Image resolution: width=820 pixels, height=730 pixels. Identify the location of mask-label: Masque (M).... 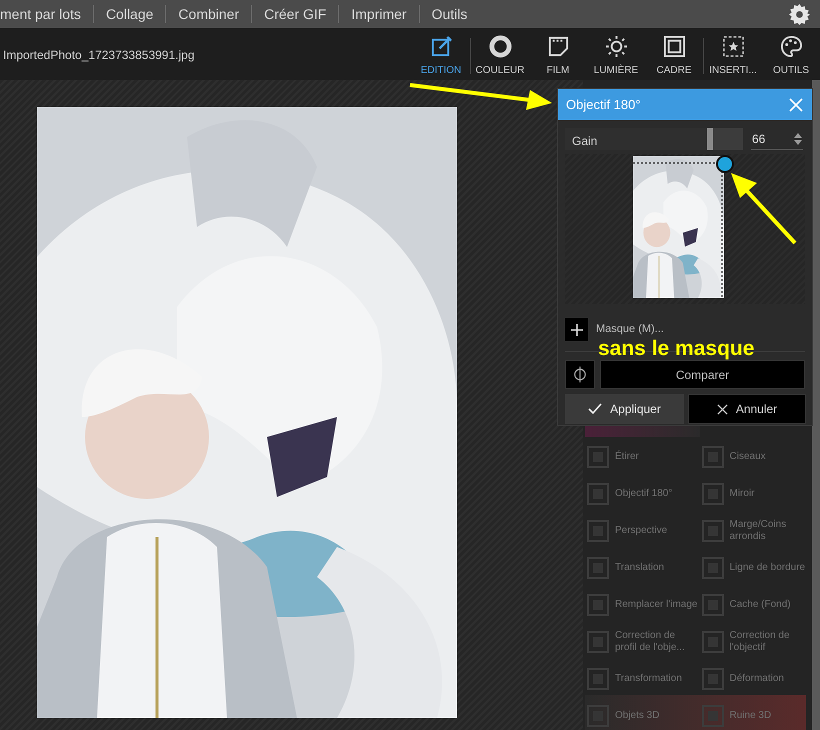
(630, 329).